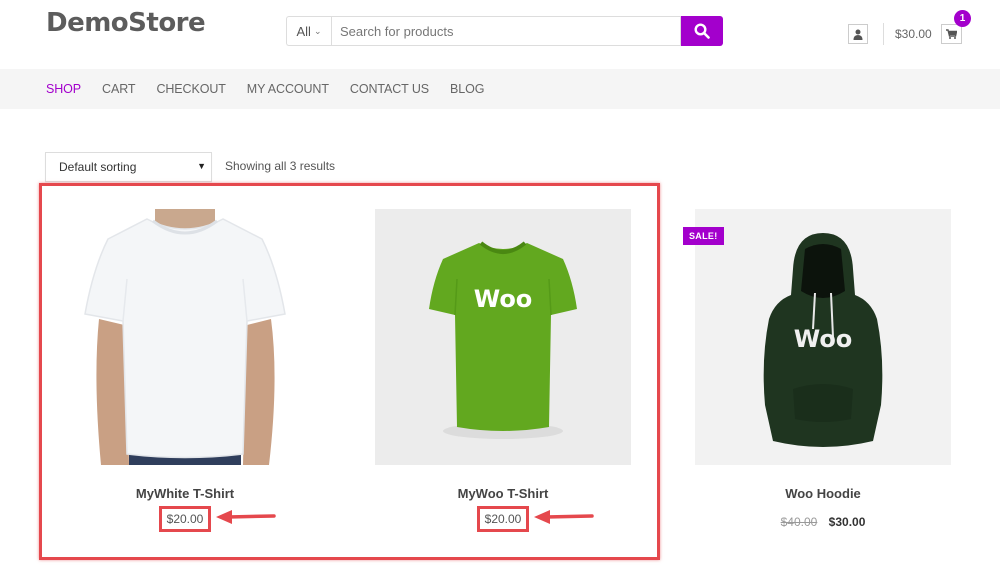 This screenshot has height=566, width=1000. I want to click on product-card: MyWhite T-Shirt $20.00, so click(185, 370).